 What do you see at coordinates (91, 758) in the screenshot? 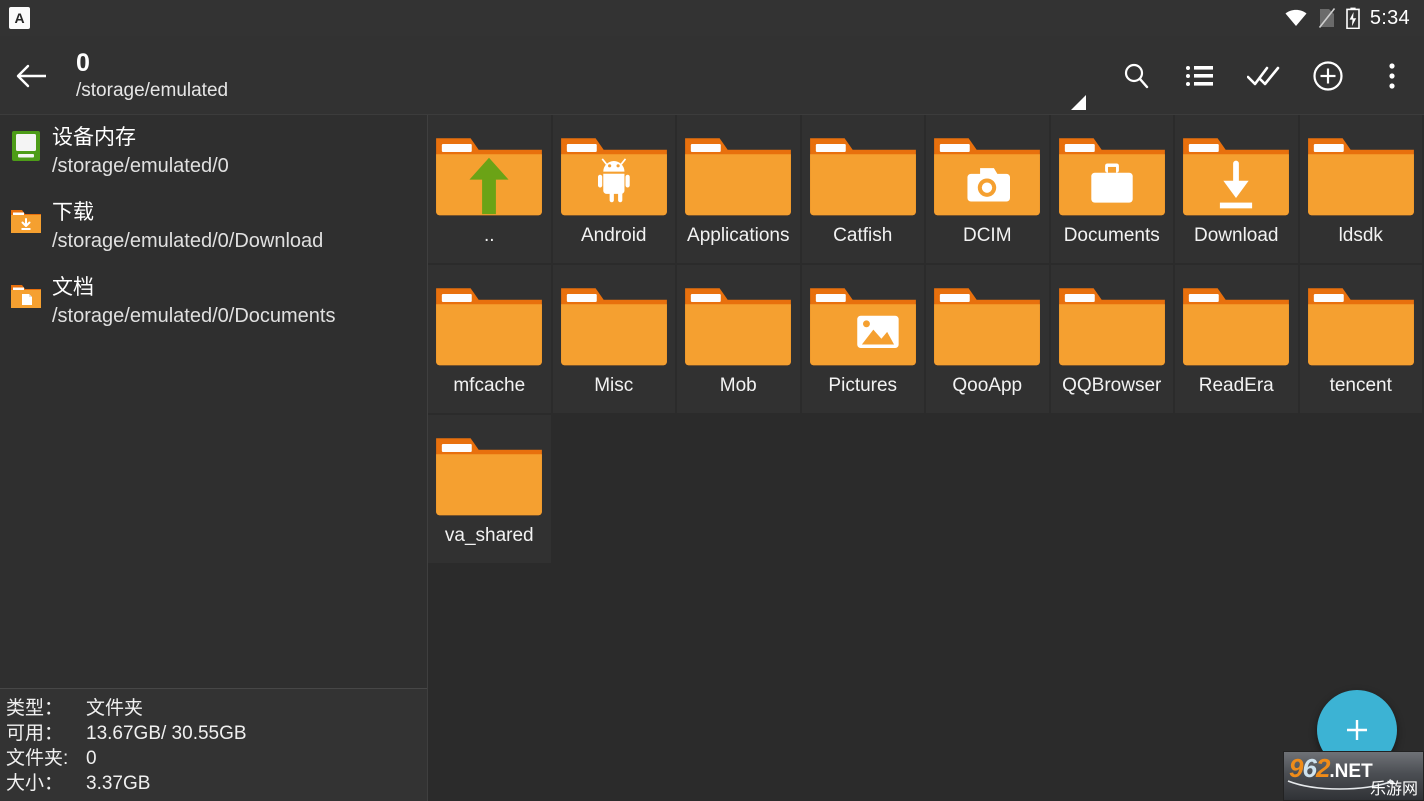
I see `info-value: 0` at bounding box center [91, 758].